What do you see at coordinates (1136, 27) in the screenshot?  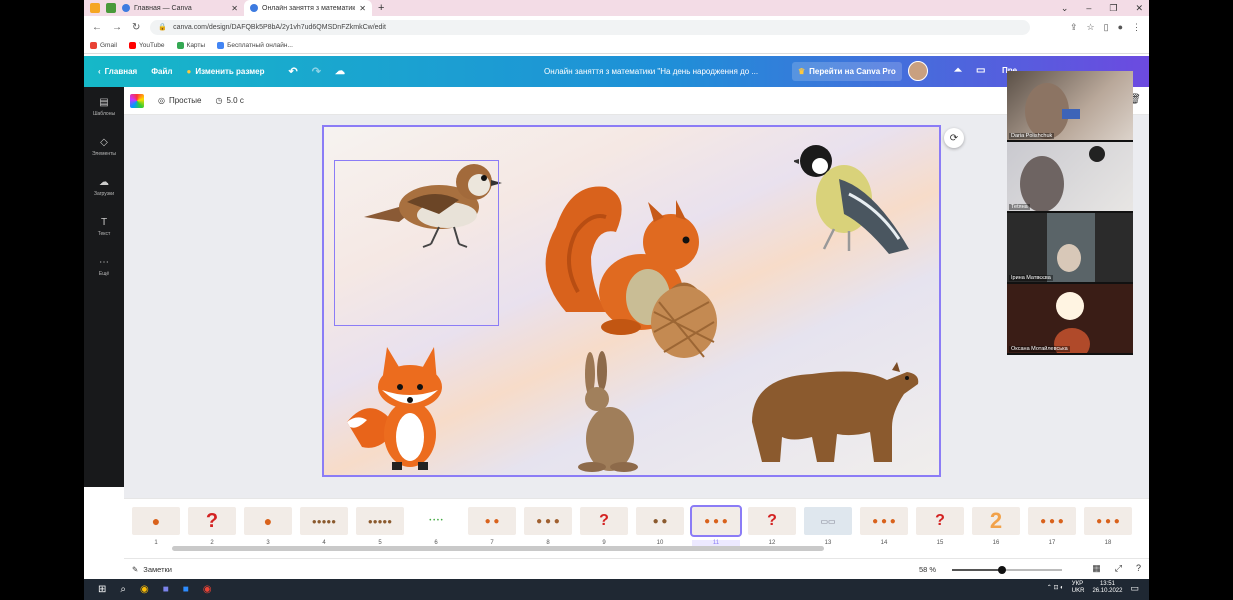 I see `menu-icon: ⋮` at bounding box center [1136, 27].